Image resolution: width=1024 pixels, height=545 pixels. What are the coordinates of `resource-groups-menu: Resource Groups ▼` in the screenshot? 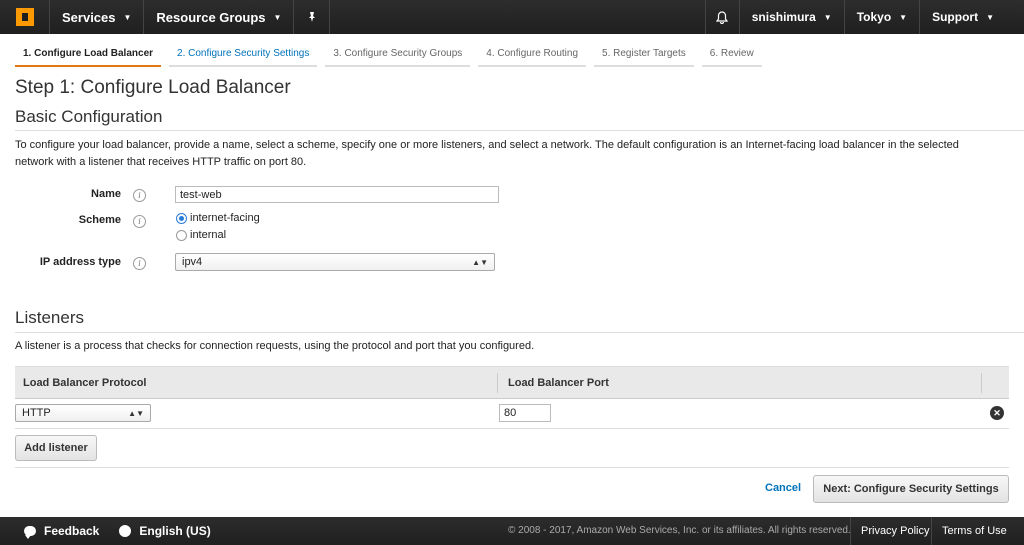 It's located at (219, 17).